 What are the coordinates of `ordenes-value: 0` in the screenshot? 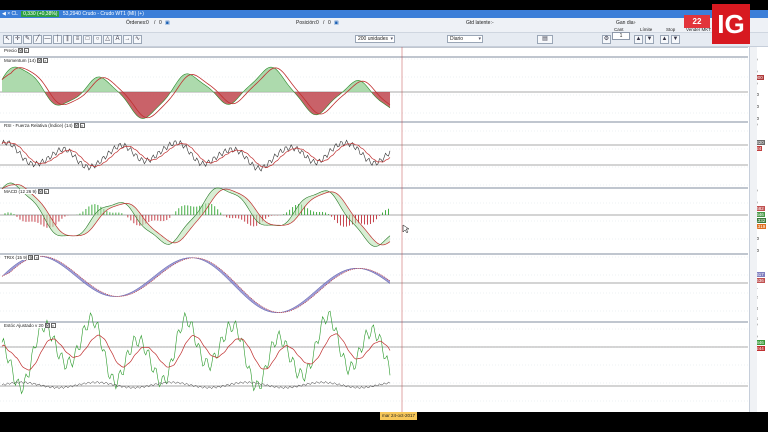 It's located at (147, 23).